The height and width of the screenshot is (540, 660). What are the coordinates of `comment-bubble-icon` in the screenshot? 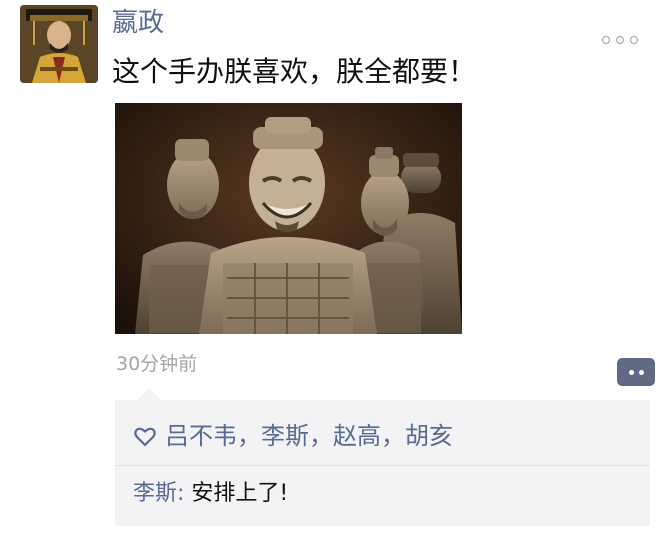 It's located at (636, 372).